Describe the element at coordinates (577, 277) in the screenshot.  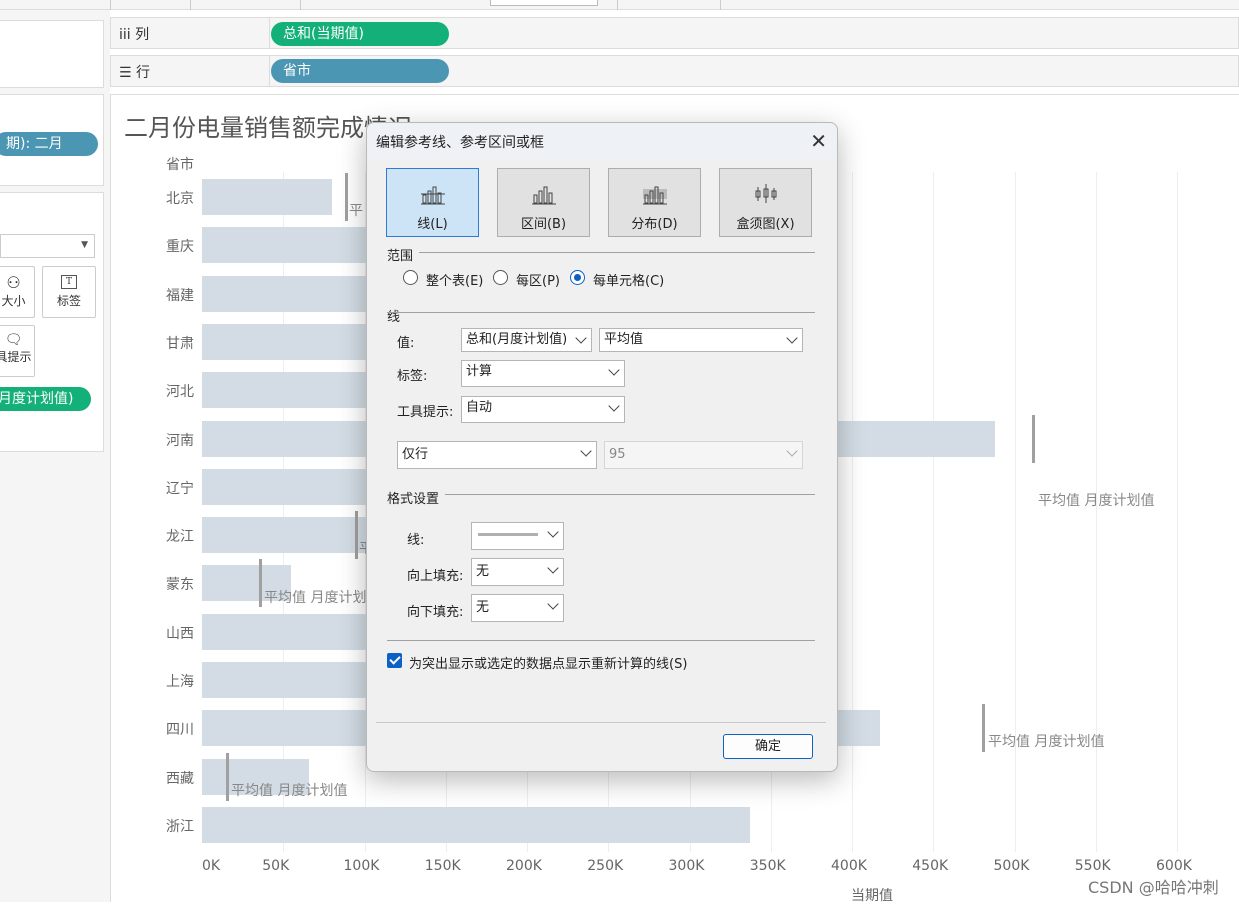
I see `scope-per-cell-radio` at that location.